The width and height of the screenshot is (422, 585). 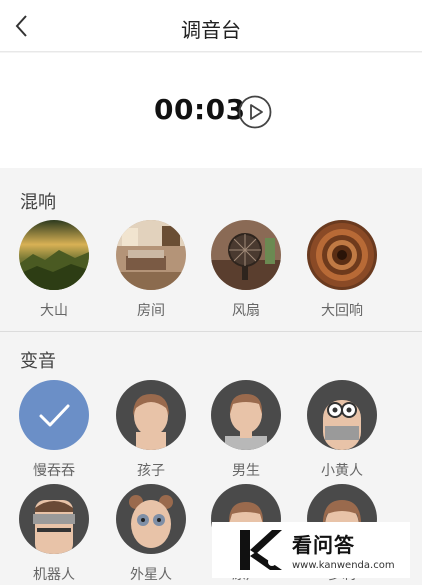 I want to click on reverb-section-label: 混响, so click(x=38, y=202).